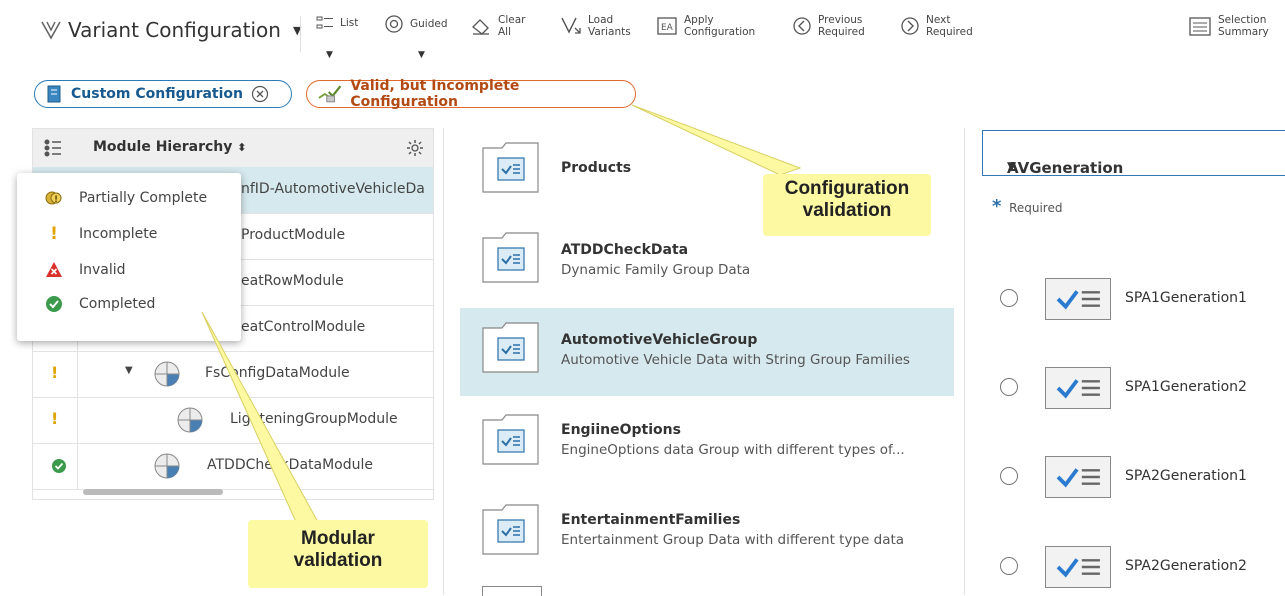 This screenshot has width=1285, height=596. What do you see at coordinates (716, 140) in the screenshot?
I see `config-callout-pointer` at bounding box center [716, 140].